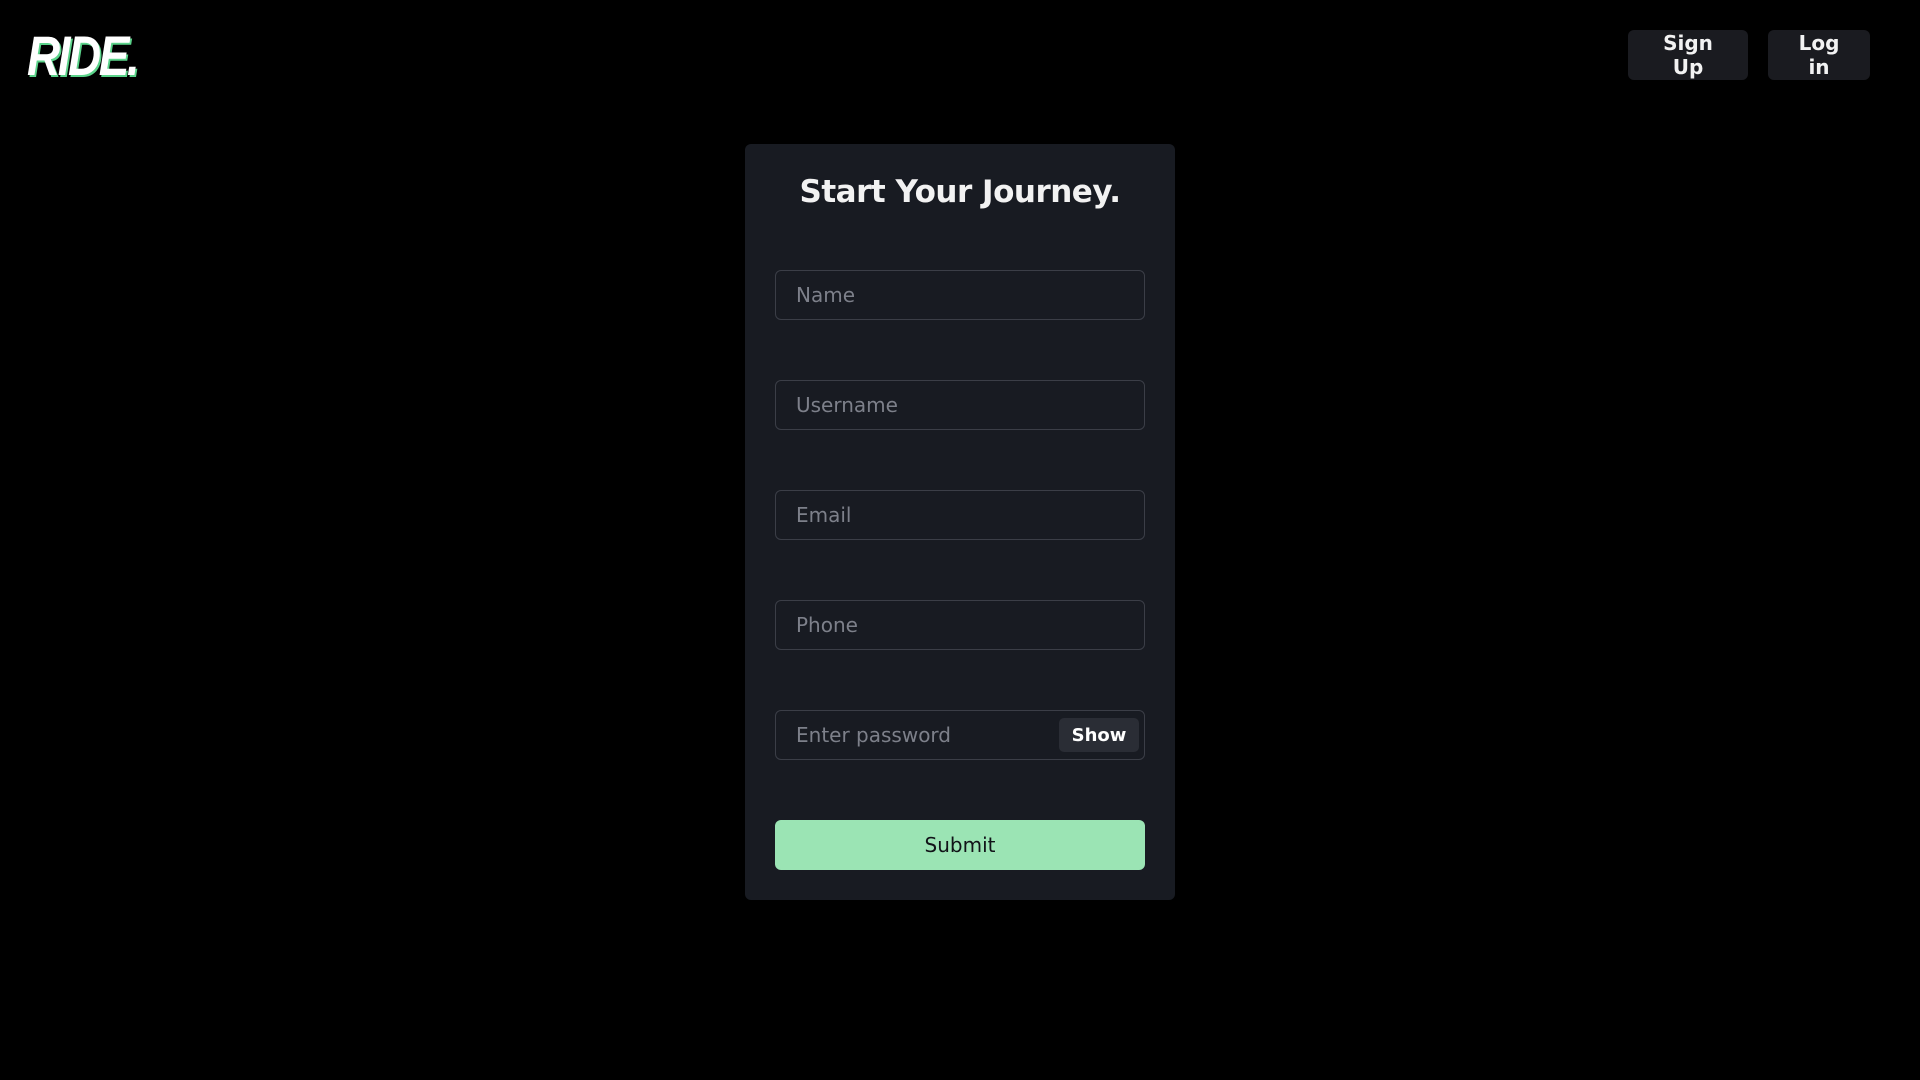  I want to click on name-input, so click(960, 295).